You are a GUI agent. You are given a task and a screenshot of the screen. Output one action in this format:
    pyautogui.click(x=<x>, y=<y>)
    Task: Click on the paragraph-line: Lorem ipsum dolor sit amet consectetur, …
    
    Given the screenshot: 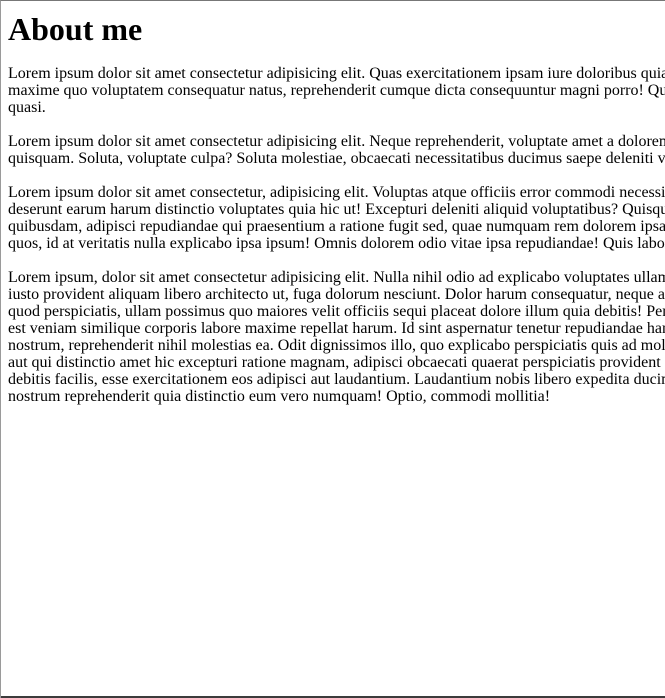 What is the action you would take?
    pyautogui.click(x=336, y=192)
    